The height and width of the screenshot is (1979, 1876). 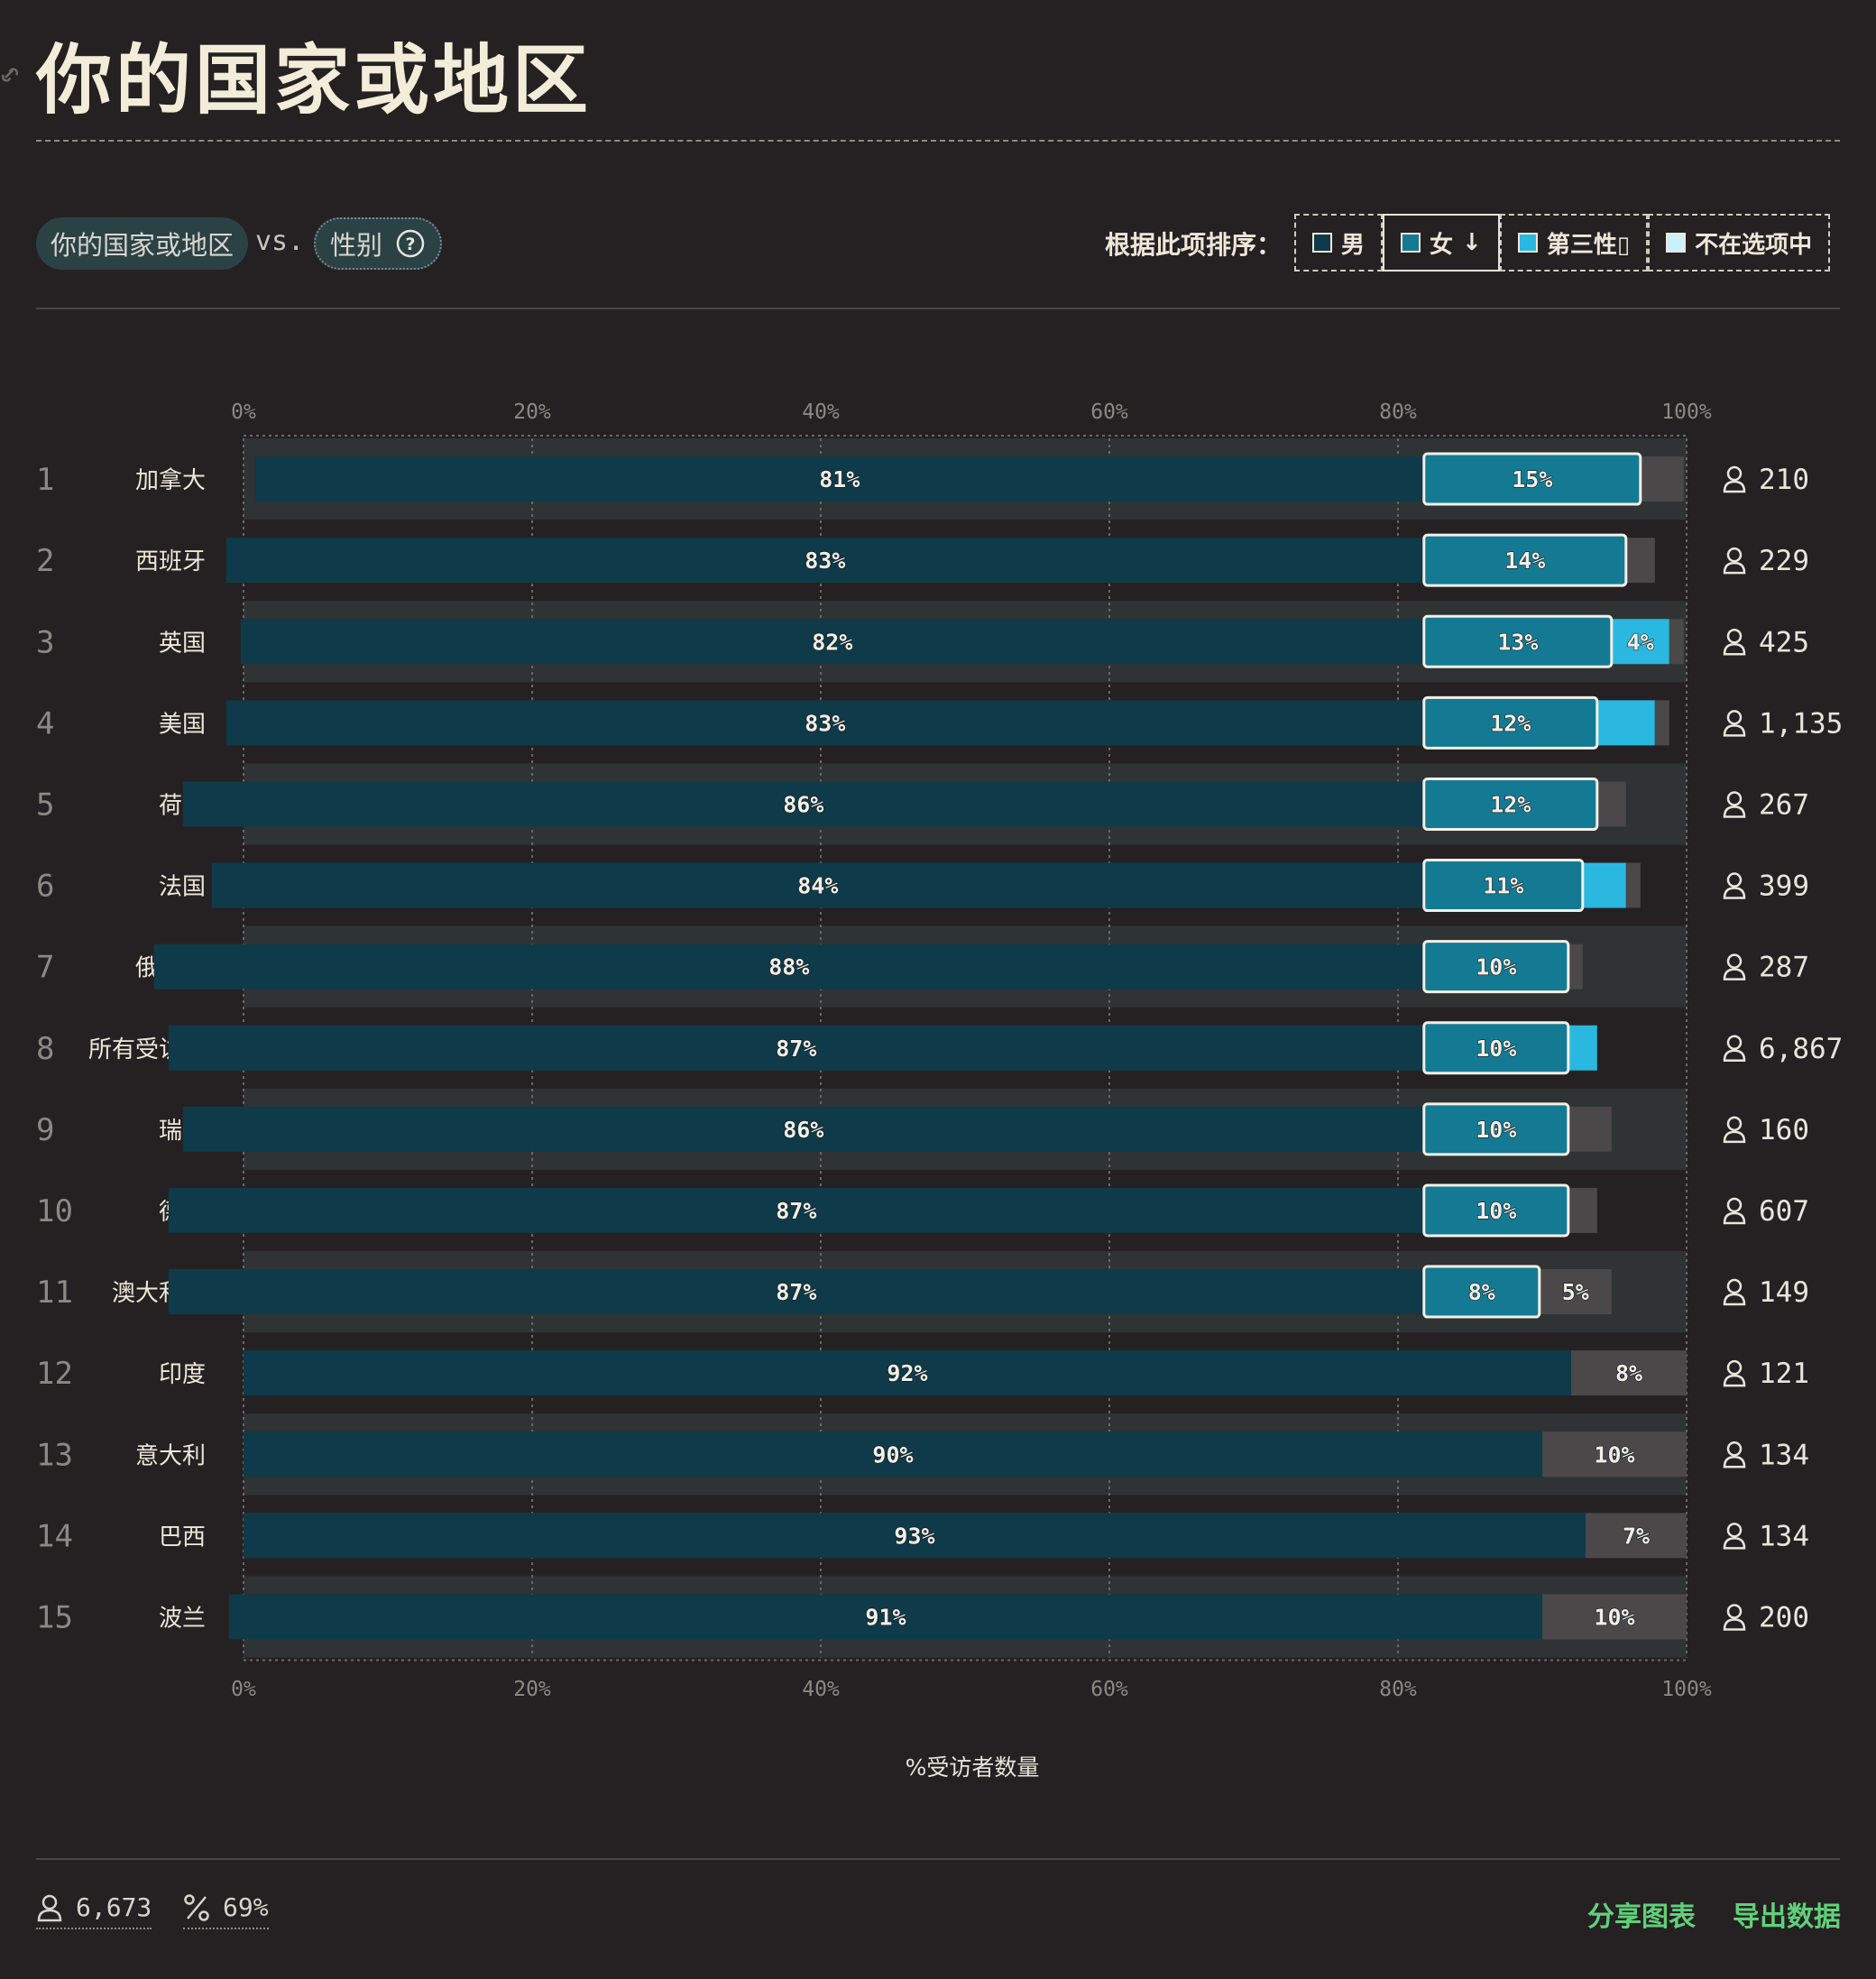 What do you see at coordinates (1784, 561) in the screenshot?
I see `row-respondent-count: 229` at bounding box center [1784, 561].